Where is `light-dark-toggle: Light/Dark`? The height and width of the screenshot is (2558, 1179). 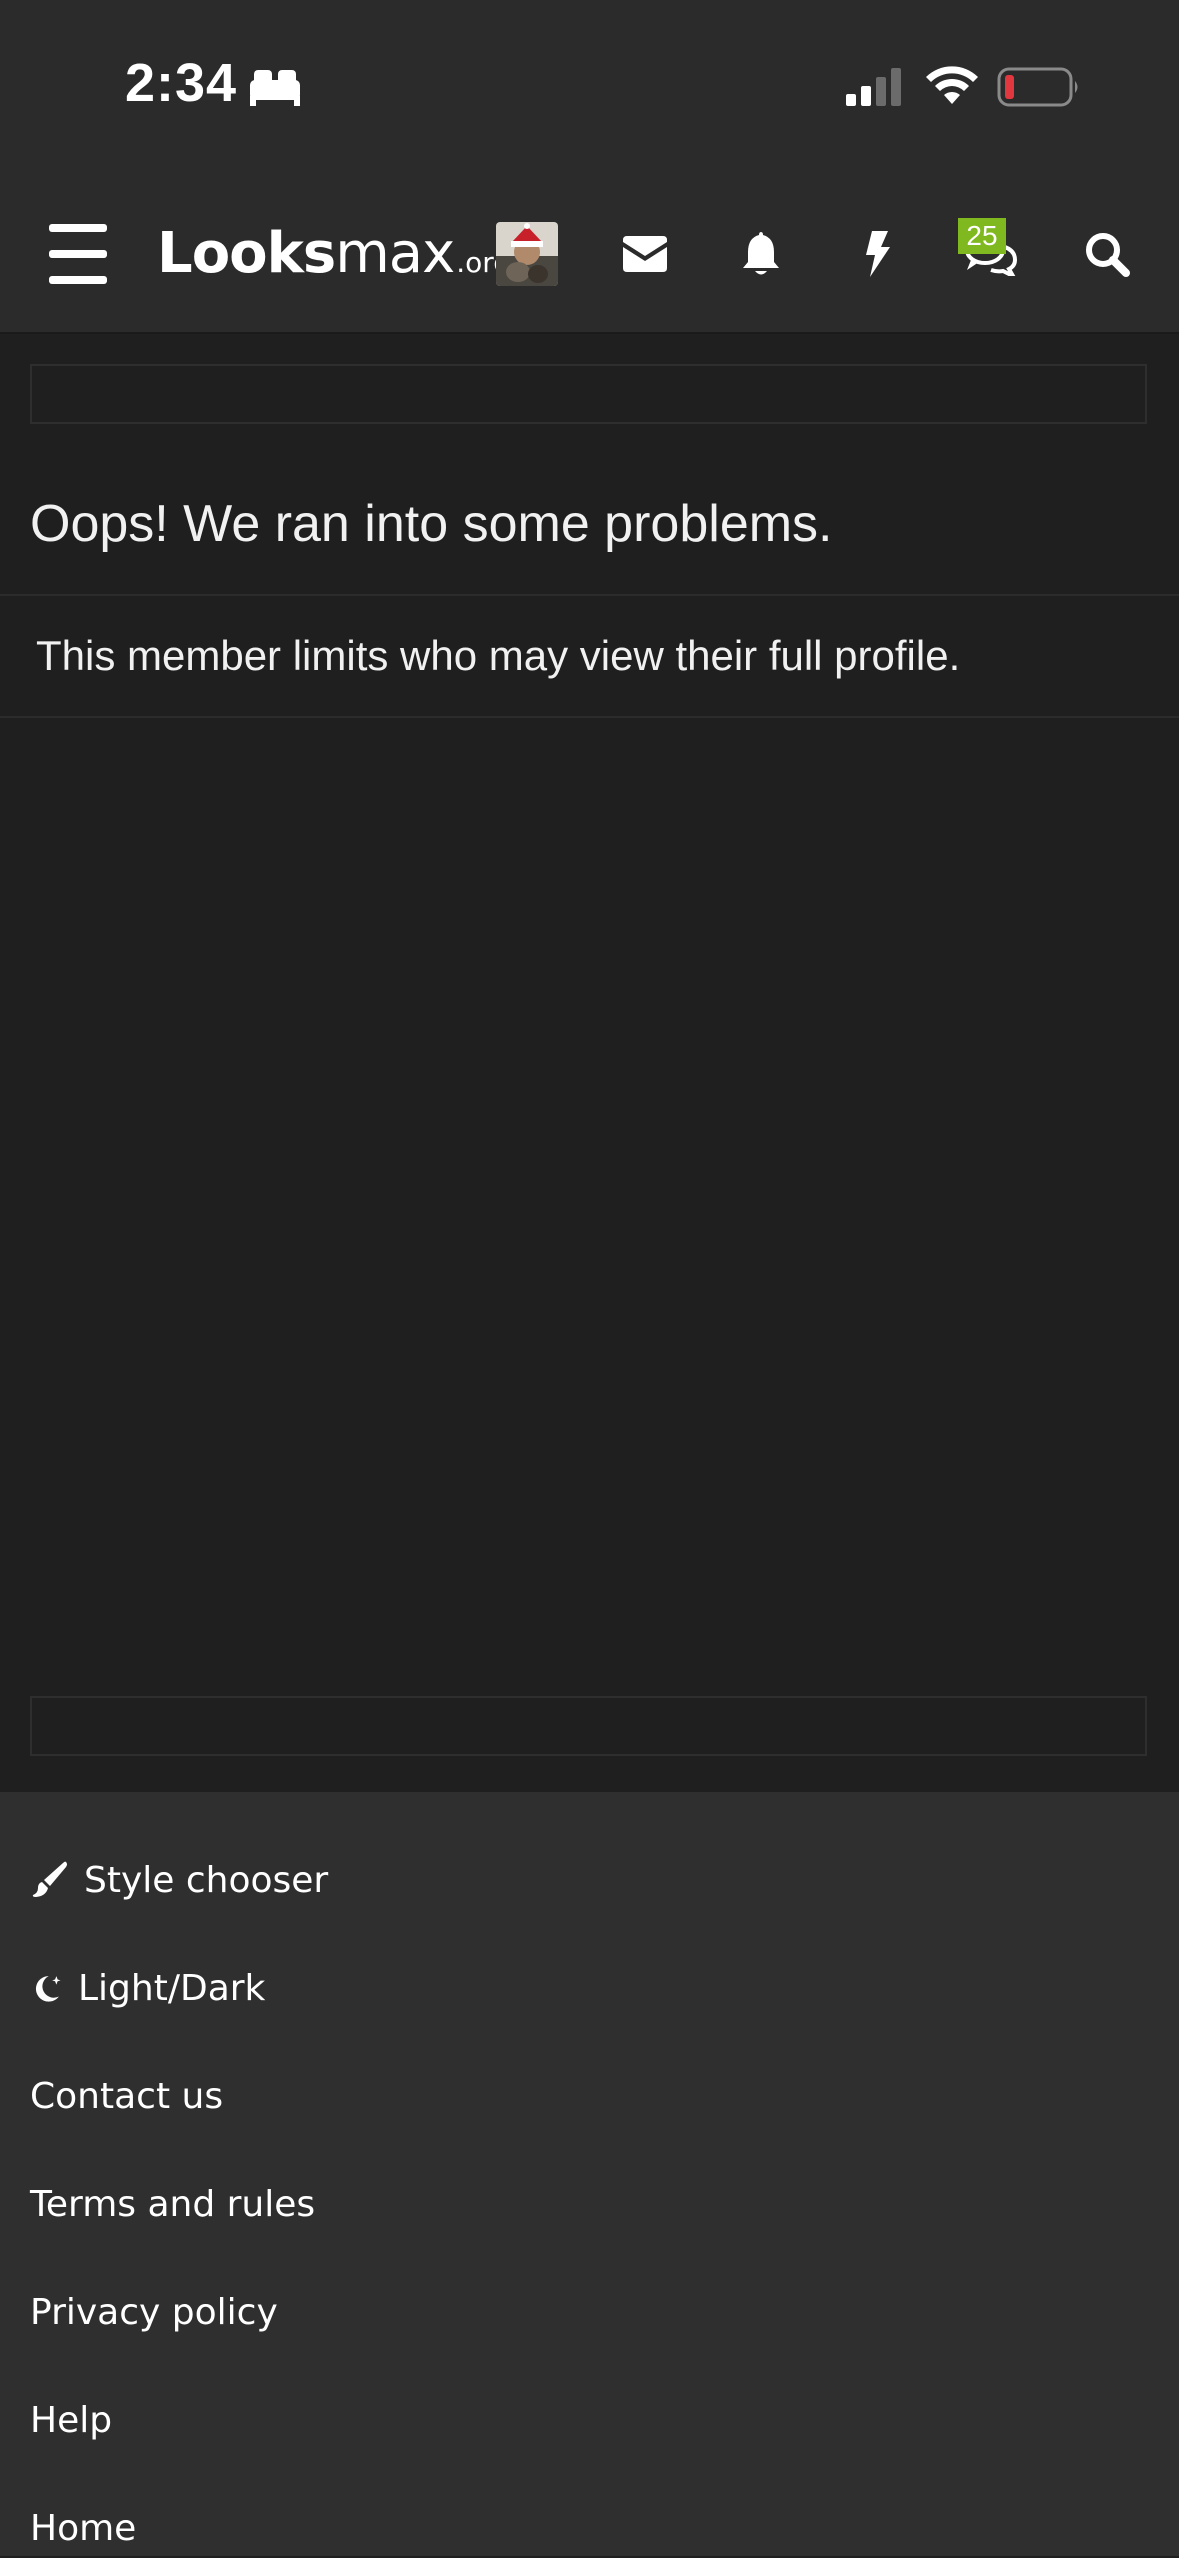
light-dark-toggle: Light/Dark is located at coordinates (147, 1988).